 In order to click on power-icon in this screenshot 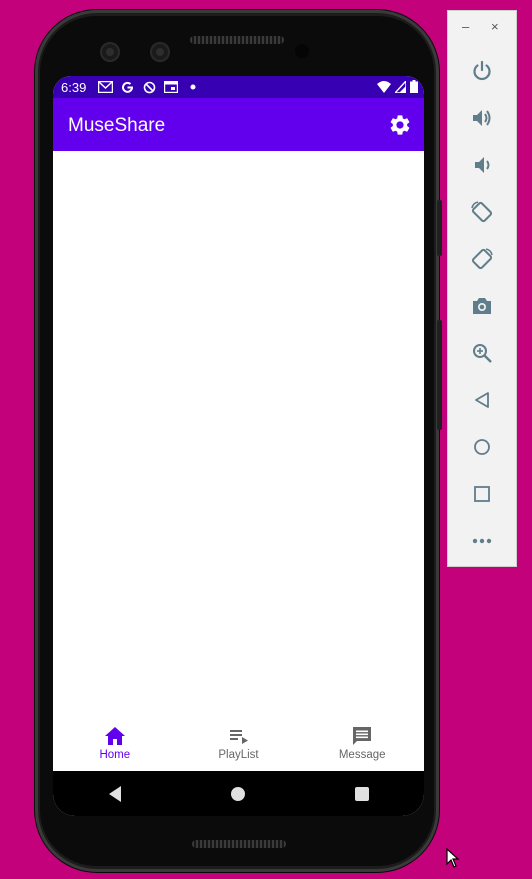, I will do `click(482, 70)`.